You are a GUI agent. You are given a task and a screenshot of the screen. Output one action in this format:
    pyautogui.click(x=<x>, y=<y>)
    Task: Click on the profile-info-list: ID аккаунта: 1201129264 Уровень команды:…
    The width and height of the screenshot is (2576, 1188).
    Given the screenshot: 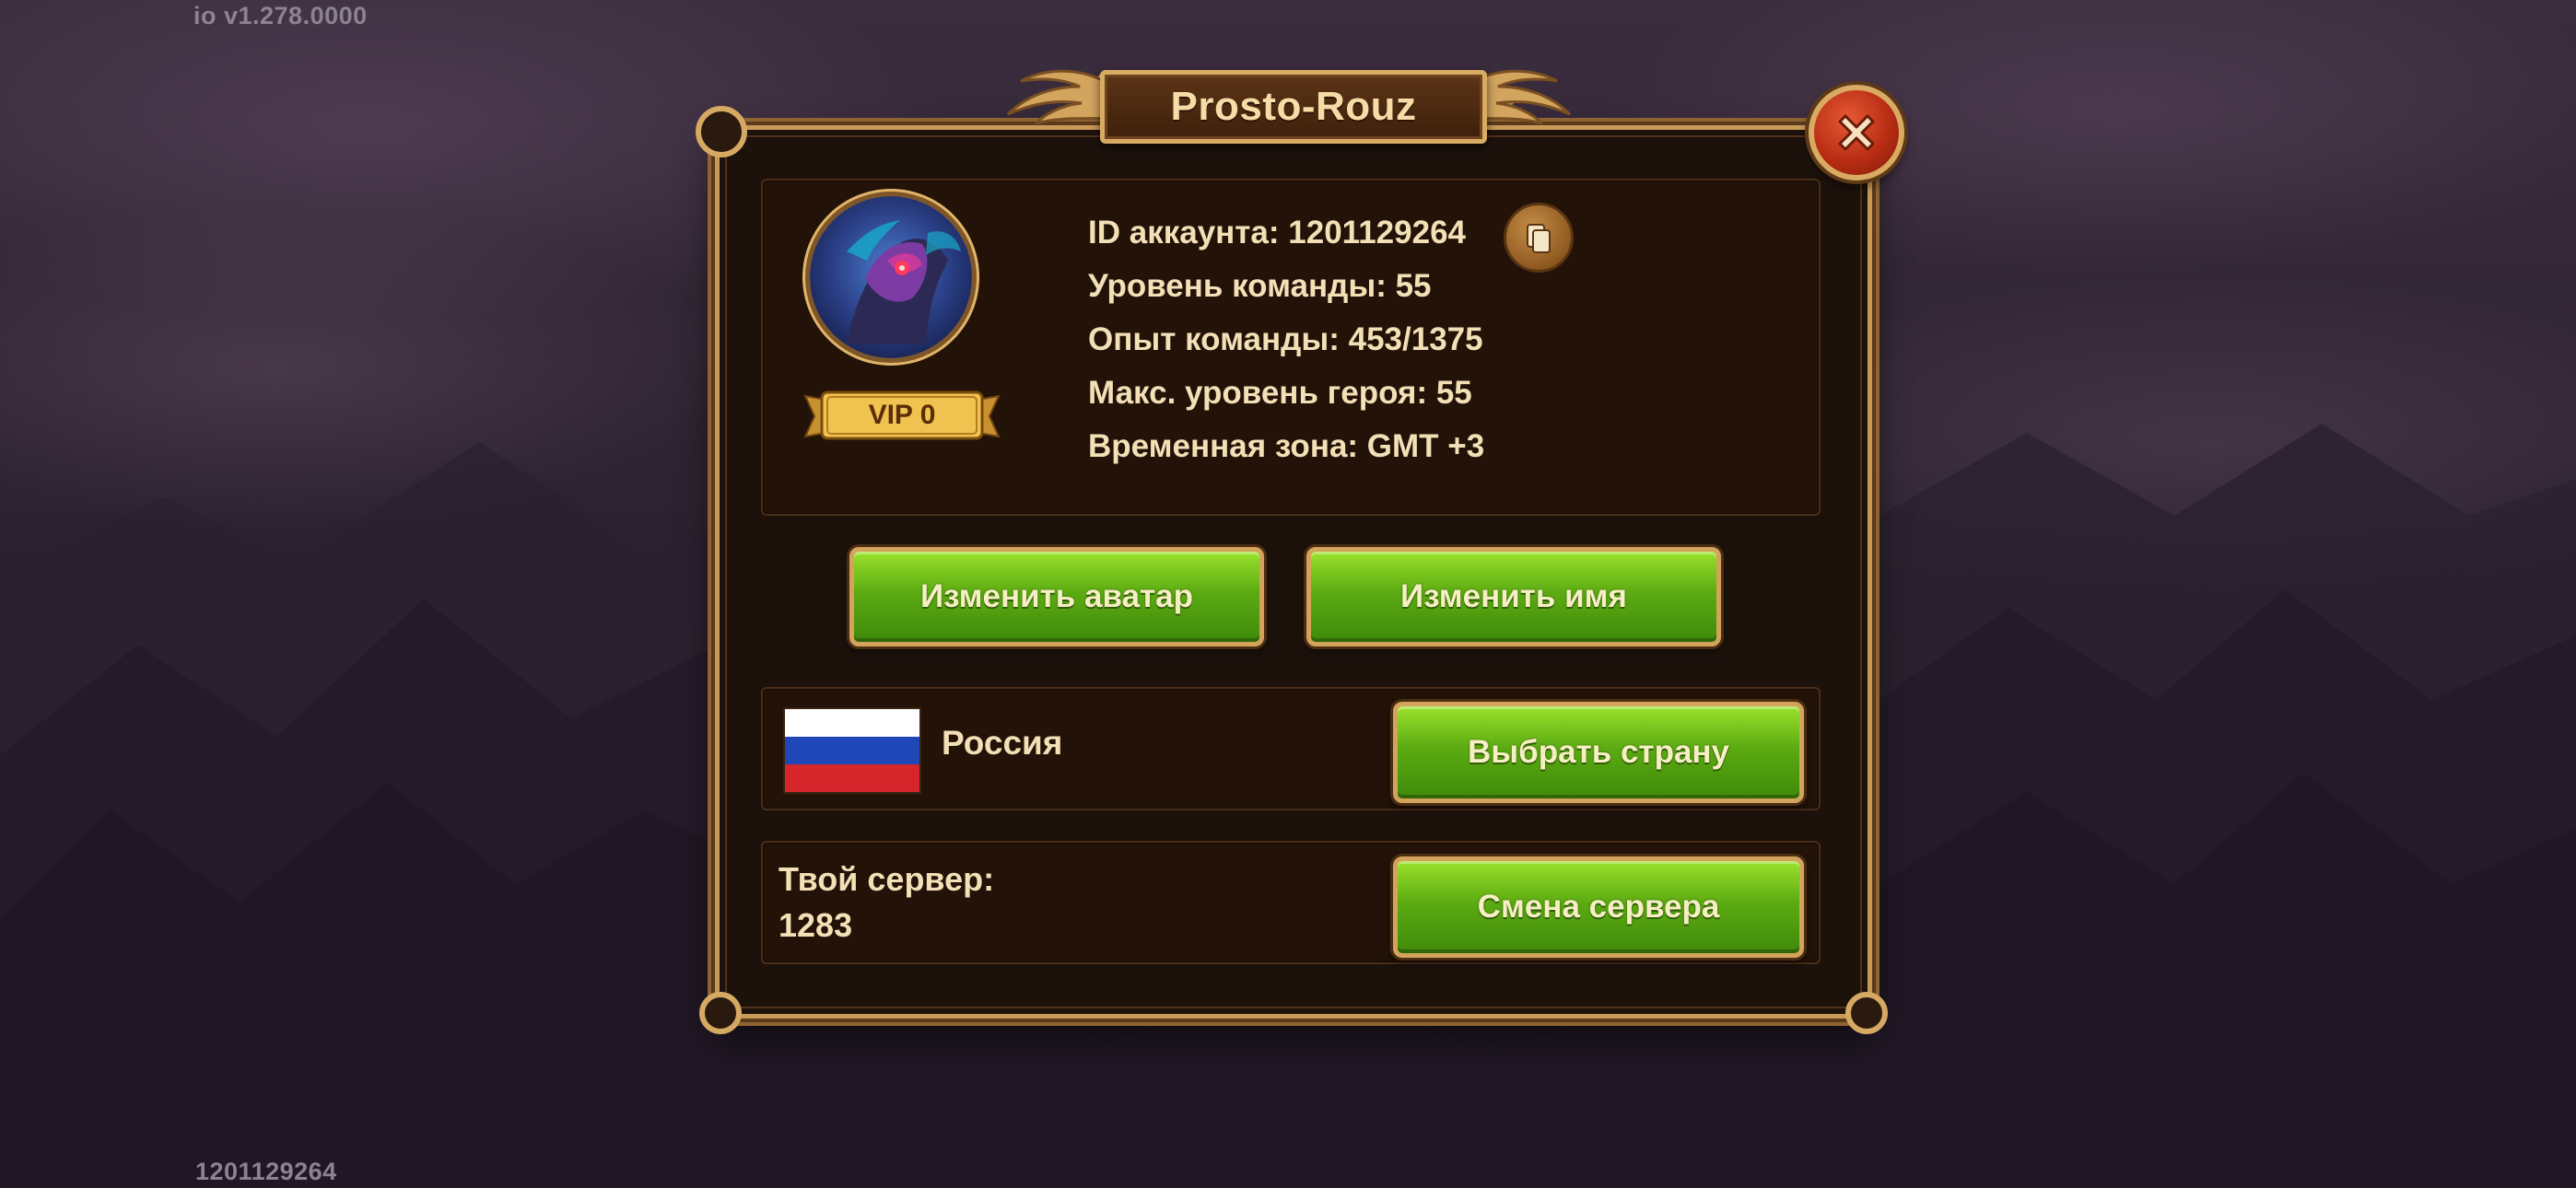 What is the action you would take?
    pyautogui.click(x=1286, y=339)
    